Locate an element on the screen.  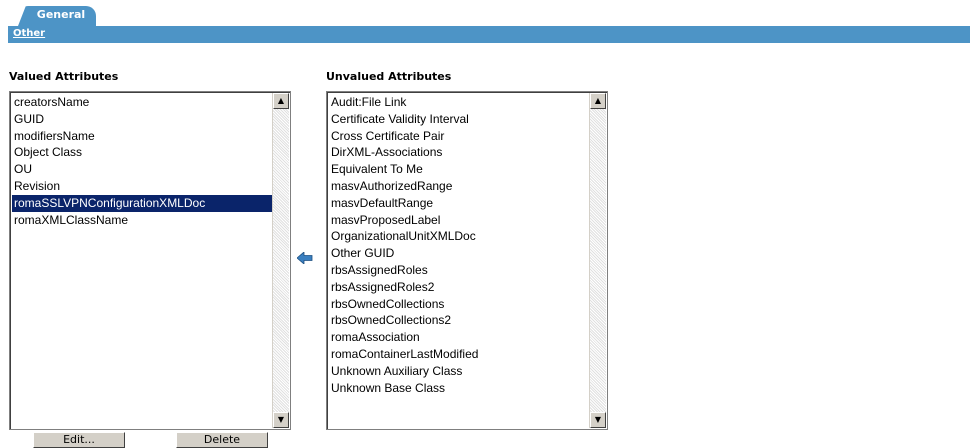
list-item: Unknown Base Class is located at coordinates (459, 388).